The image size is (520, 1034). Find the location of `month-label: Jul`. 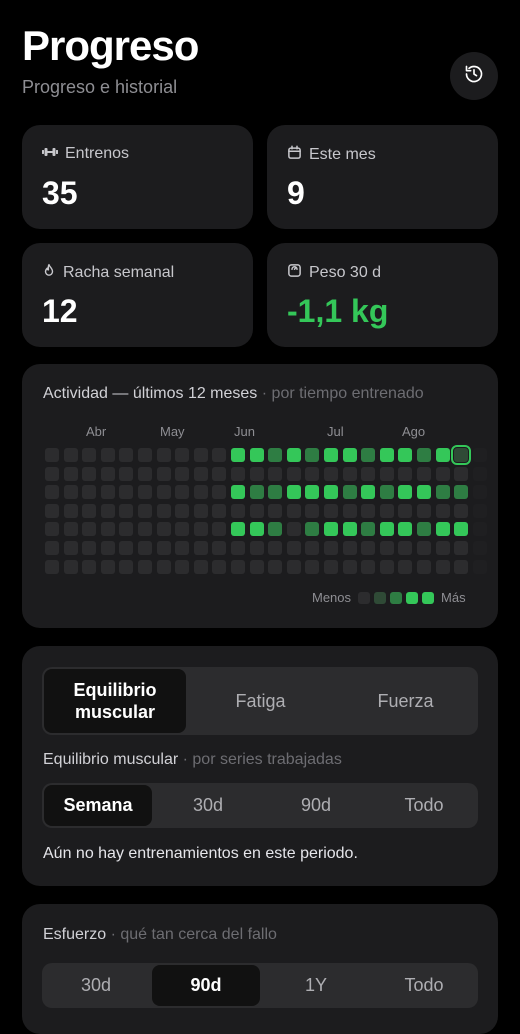

month-label: Jul is located at coordinates (335, 431).